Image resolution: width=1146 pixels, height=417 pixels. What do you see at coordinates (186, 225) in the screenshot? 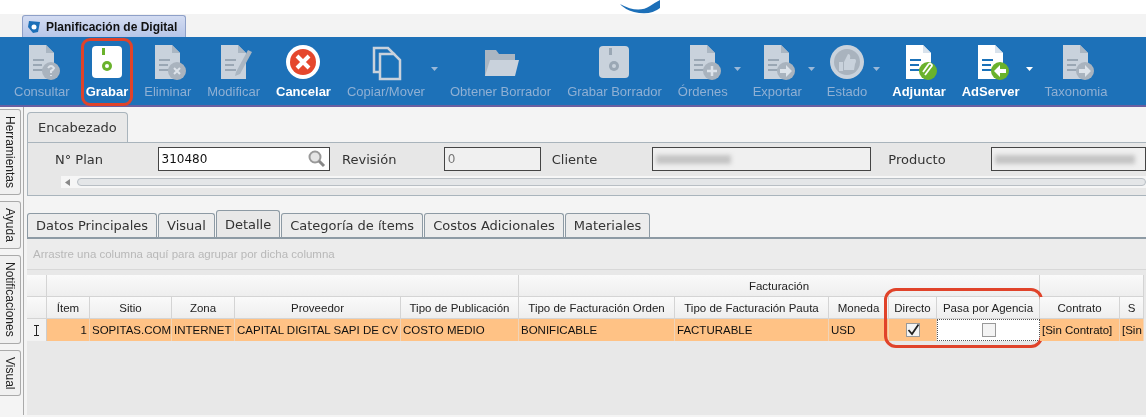
I see `tab: Visual` at bounding box center [186, 225].